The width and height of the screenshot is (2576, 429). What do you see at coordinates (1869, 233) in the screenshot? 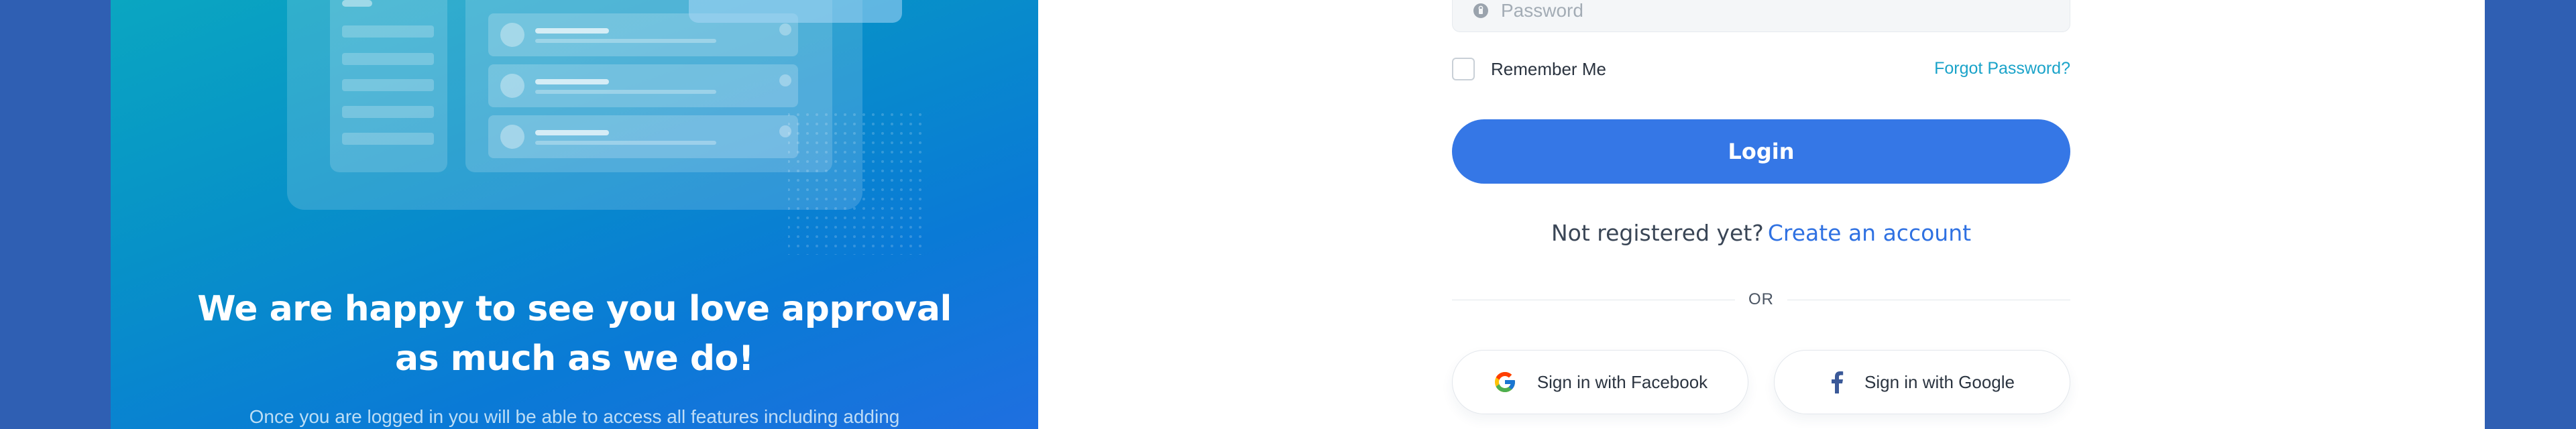
I see `create-account-link: Create an account` at bounding box center [1869, 233].